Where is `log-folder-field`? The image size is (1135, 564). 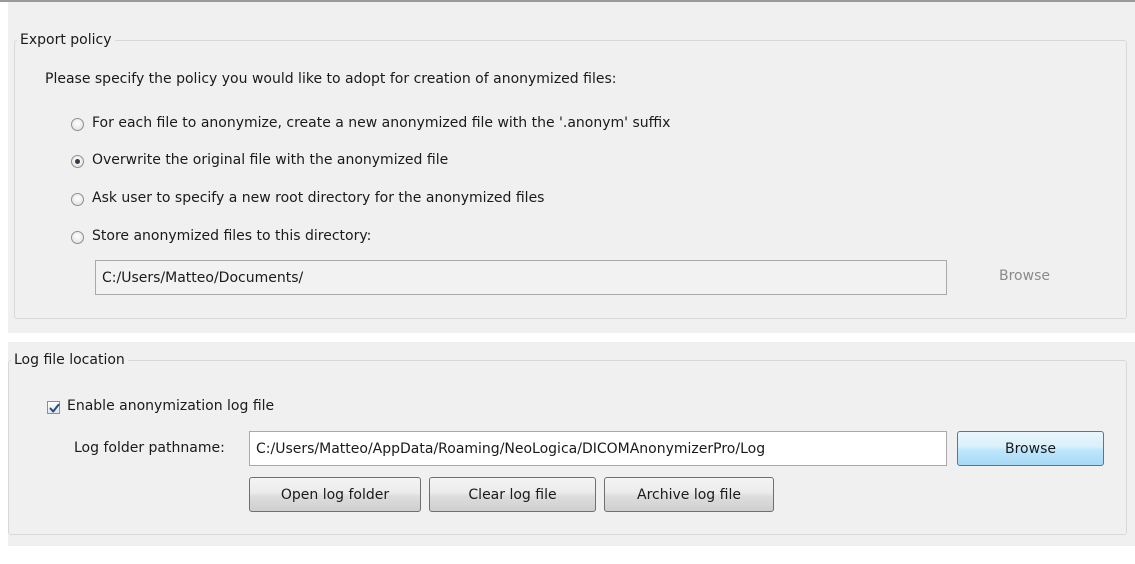
log-folder-field is located at coordinates (598, 448).